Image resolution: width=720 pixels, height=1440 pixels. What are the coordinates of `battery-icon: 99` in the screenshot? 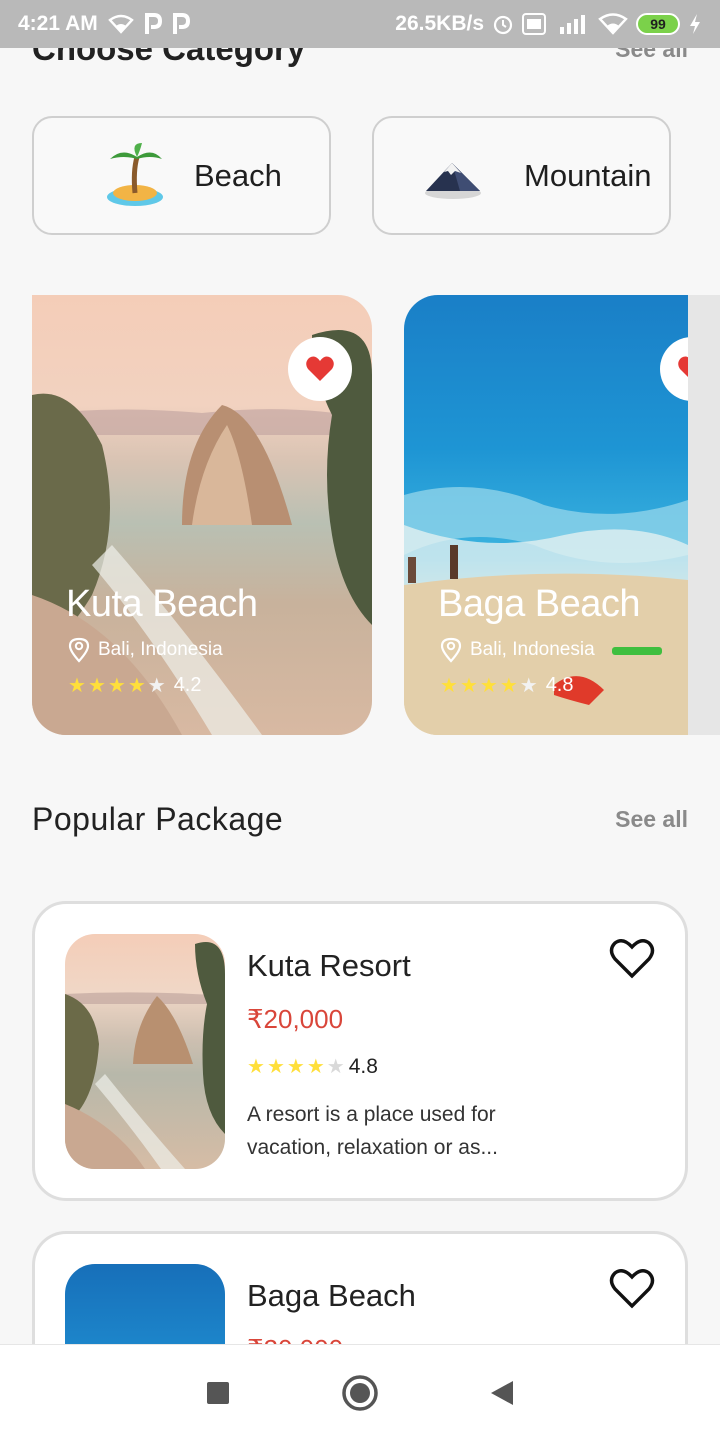 It's located at (658, 24).